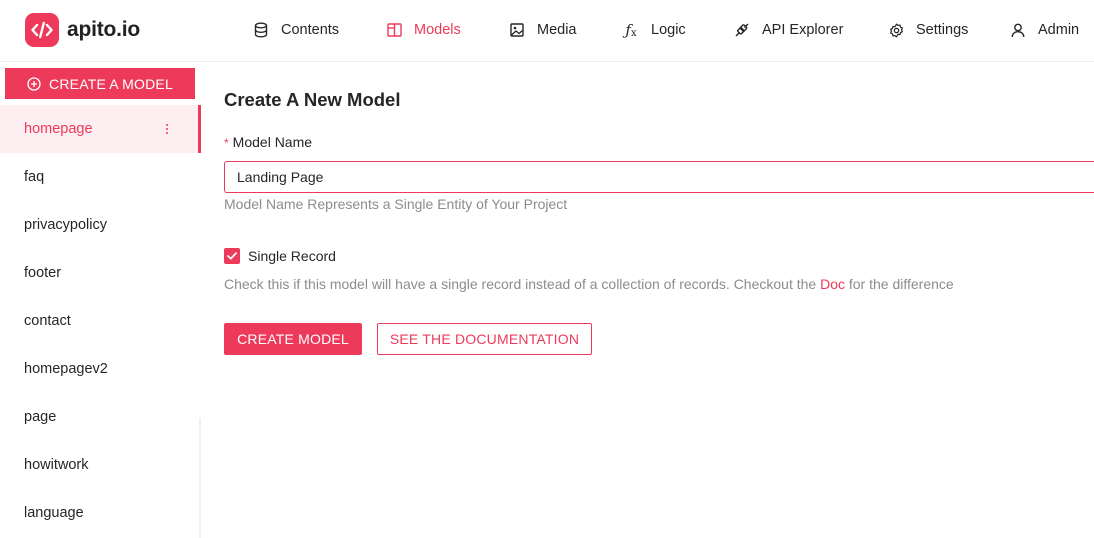 The image size is (1094, 538). What do you see at coordinates (517, 30) in the screenshot?
I see `image-icon` at bounding box center [517, 30].